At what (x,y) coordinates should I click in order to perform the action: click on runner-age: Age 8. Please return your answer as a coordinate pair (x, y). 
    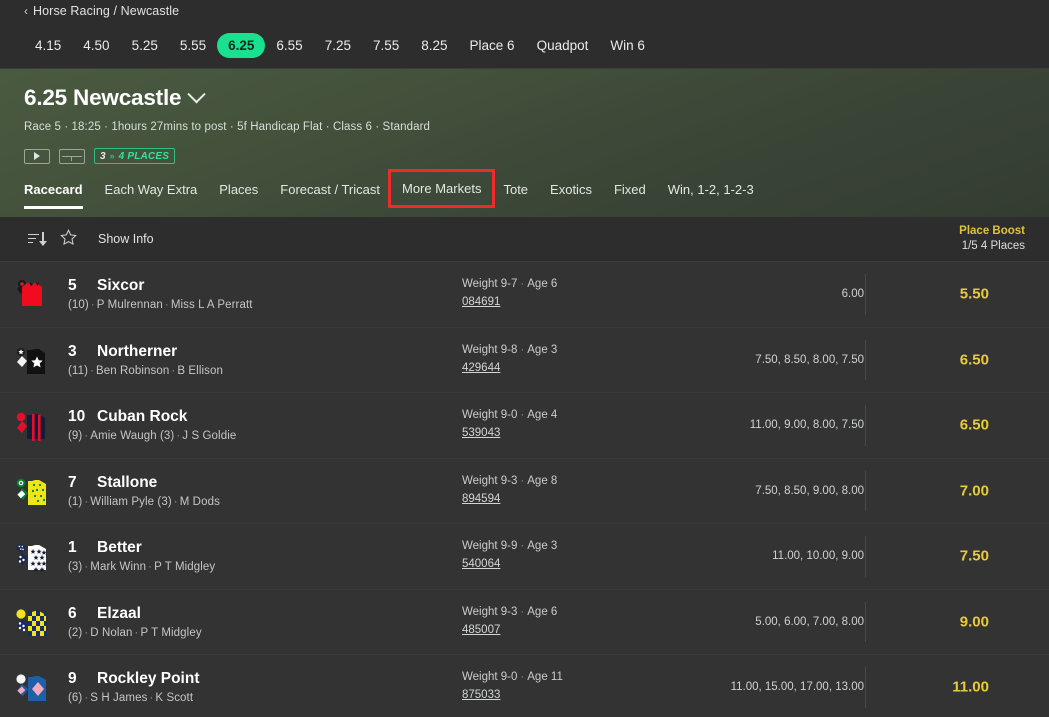
    Looking at the image, I should click on (542, 480).